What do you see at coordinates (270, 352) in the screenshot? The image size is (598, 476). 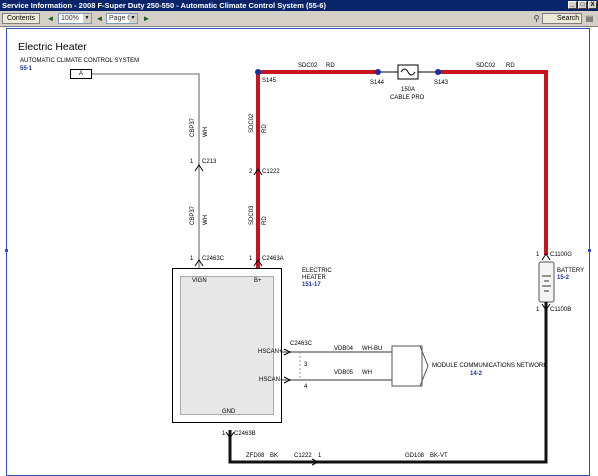 I see `pin-hscan-plus-label: HSCAN+` at bounding box center [270, 352].